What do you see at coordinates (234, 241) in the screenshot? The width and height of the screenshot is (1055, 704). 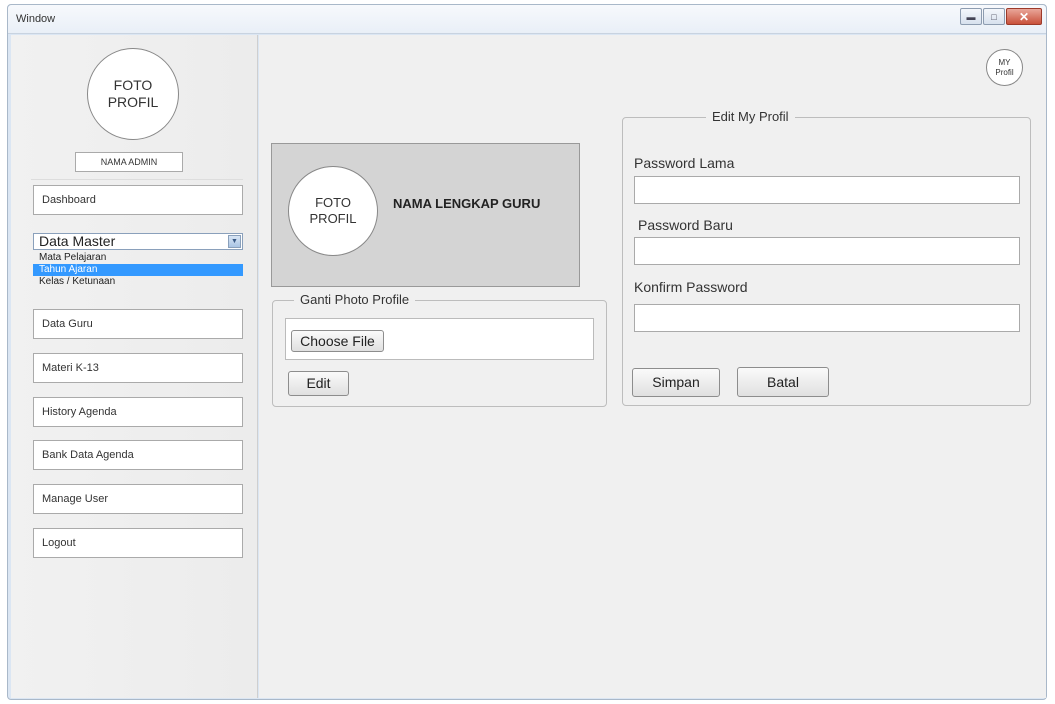 I see `chevron-down-icon: ▼` at bounding box center [234, 241].